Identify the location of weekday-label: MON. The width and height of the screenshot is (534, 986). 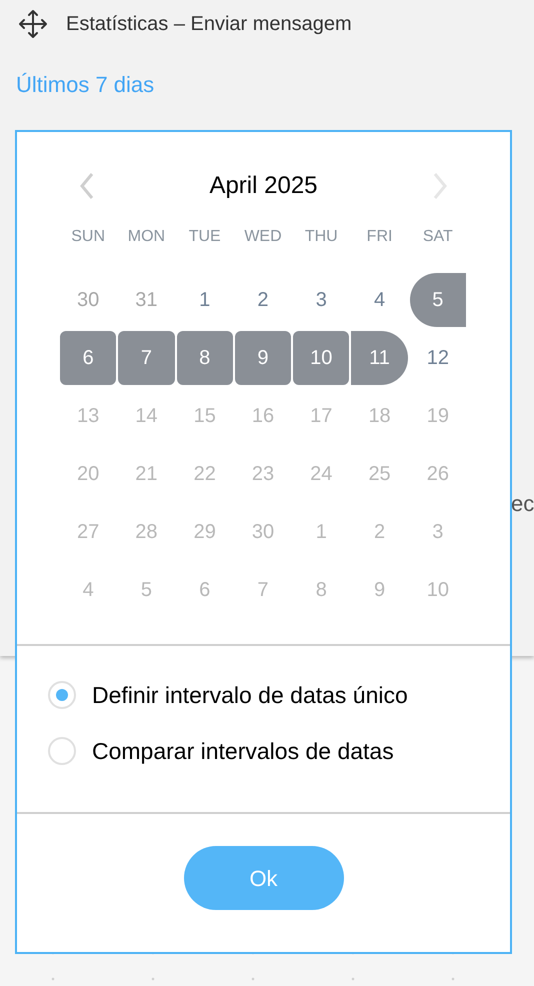
(146, 237).